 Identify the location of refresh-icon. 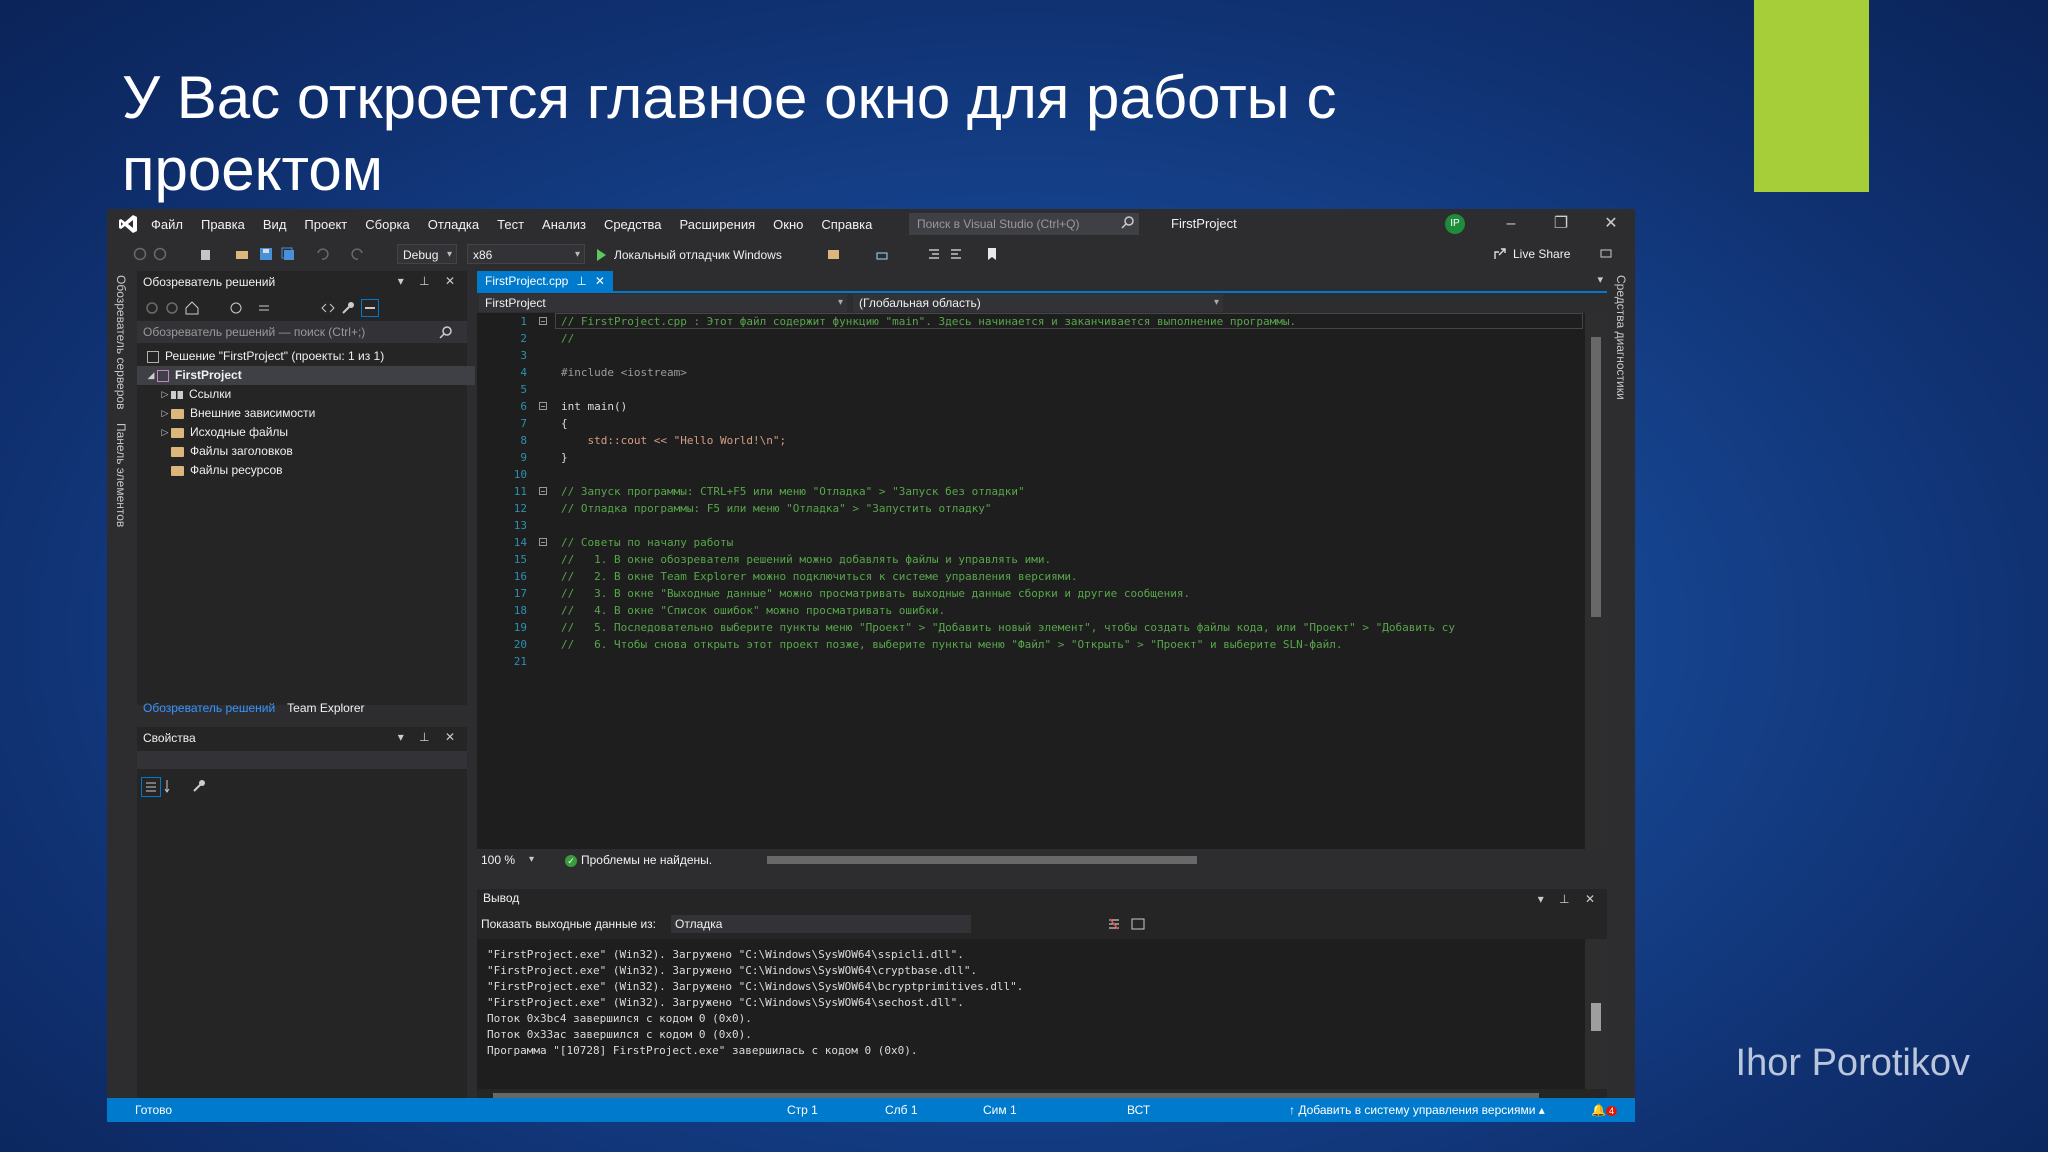
(264, 308).